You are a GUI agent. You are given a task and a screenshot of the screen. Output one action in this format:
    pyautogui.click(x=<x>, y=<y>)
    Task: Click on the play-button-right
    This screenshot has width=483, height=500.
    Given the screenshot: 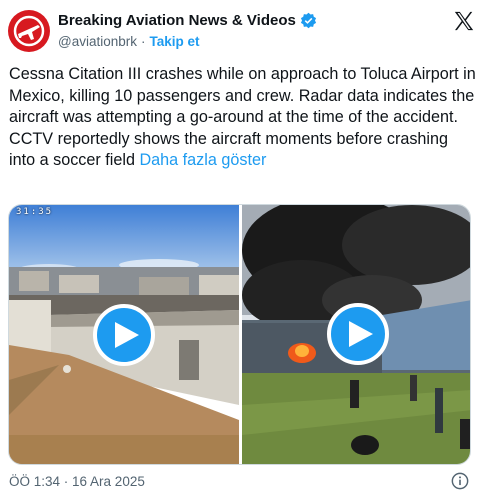 What is the action you would take?
    pyautogui.click(x=358, y=334)
    